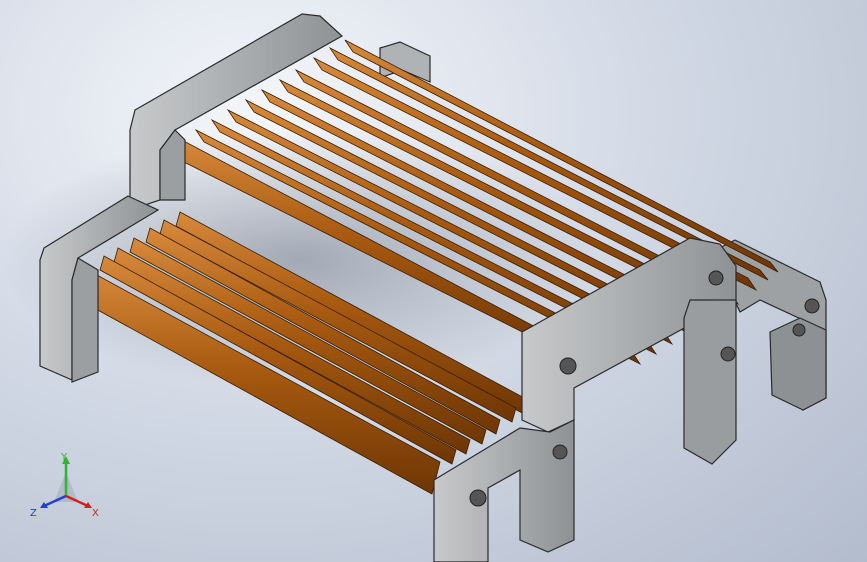 Image resolution: width=867 pixels, height=562 pixels. I want to click on y-axis-label: Y, so click(64, 457).